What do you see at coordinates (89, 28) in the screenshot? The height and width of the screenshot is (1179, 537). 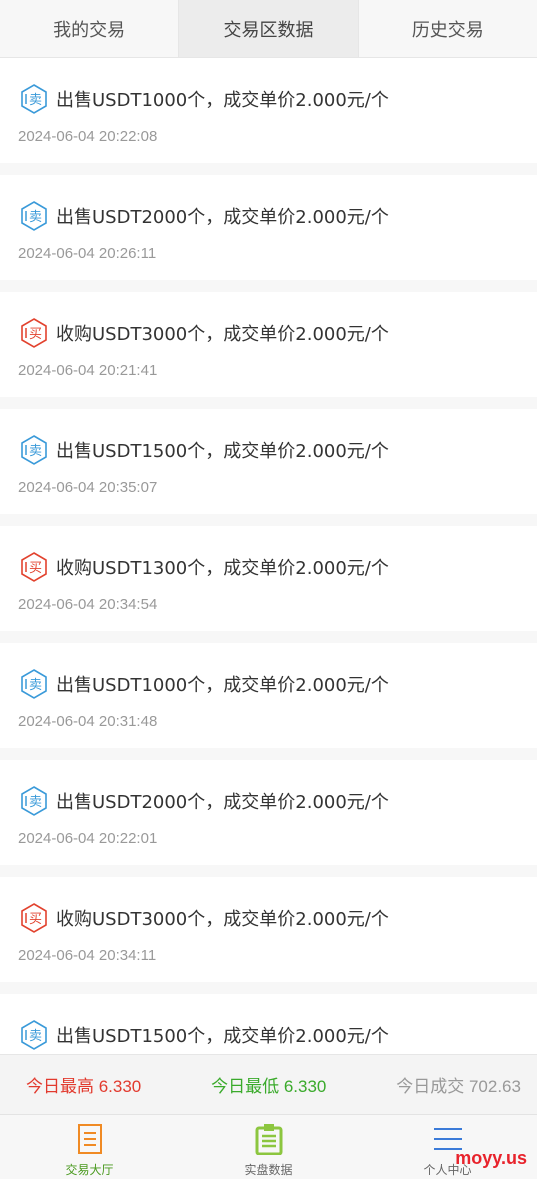 I see `tab-0: 我的交易` at bounding box center [89, 28].